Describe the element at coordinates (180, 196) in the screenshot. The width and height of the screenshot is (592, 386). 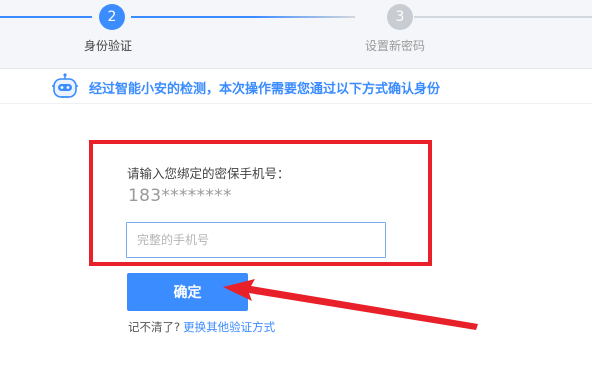
I see `masked-phone-number: 183********` at that location.